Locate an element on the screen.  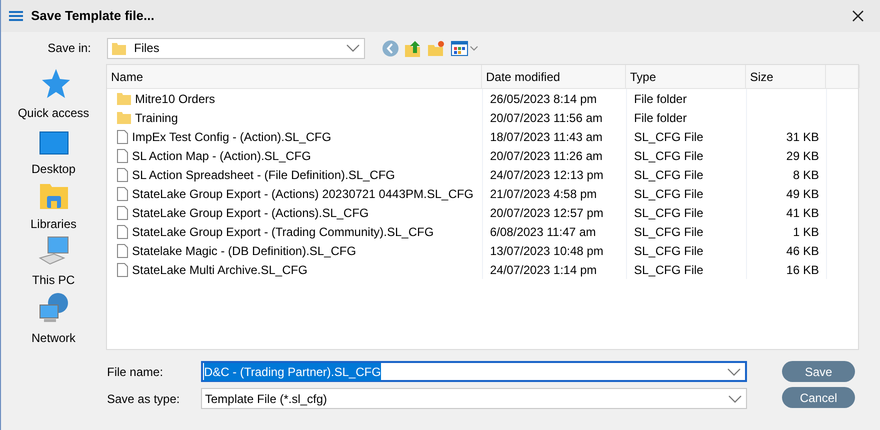
new-folder-icon is located at coordinates (436, 48).